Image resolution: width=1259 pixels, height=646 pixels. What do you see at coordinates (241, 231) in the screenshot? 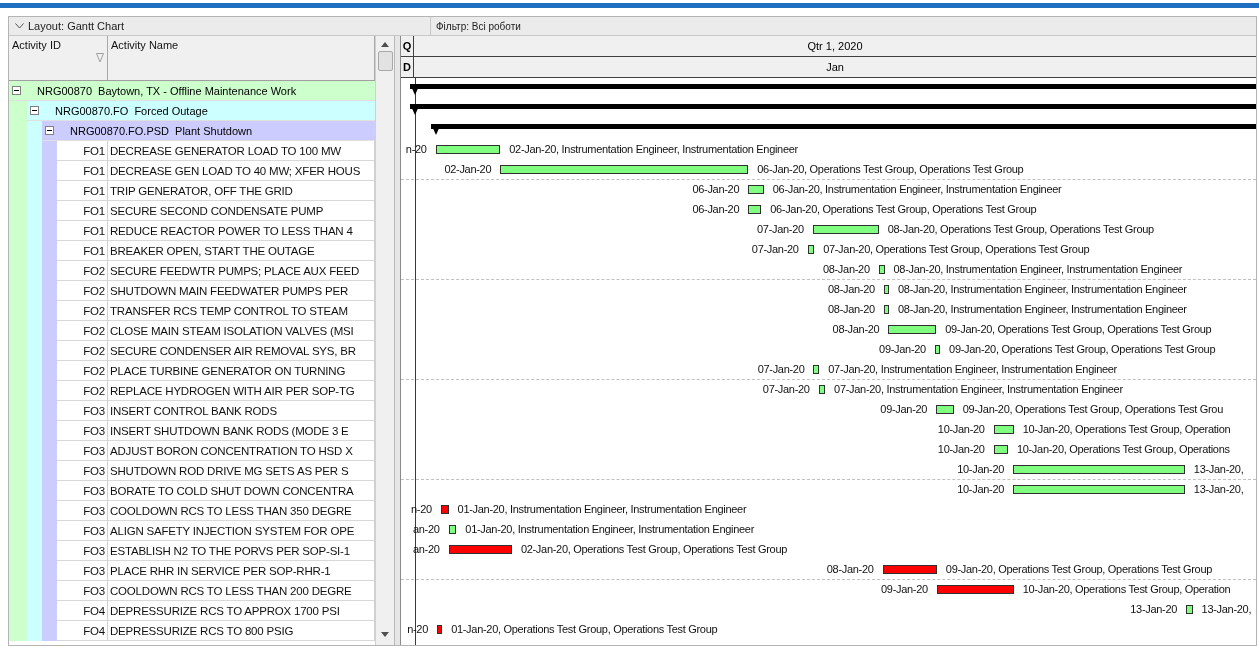
I see `activity-name-cell: REDUCE REACTOR POWER TO LESS THAN 4` at bounding box center [241, 231].